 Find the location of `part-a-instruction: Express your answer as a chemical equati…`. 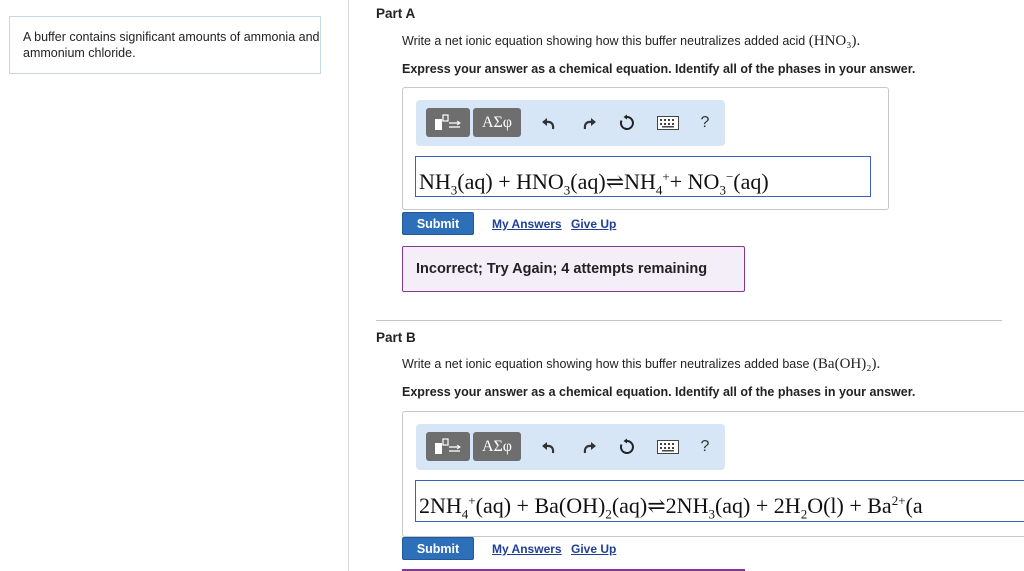

part-a-instruction: Express your answer as a chemical equati… is located at coordinates (659, 69).